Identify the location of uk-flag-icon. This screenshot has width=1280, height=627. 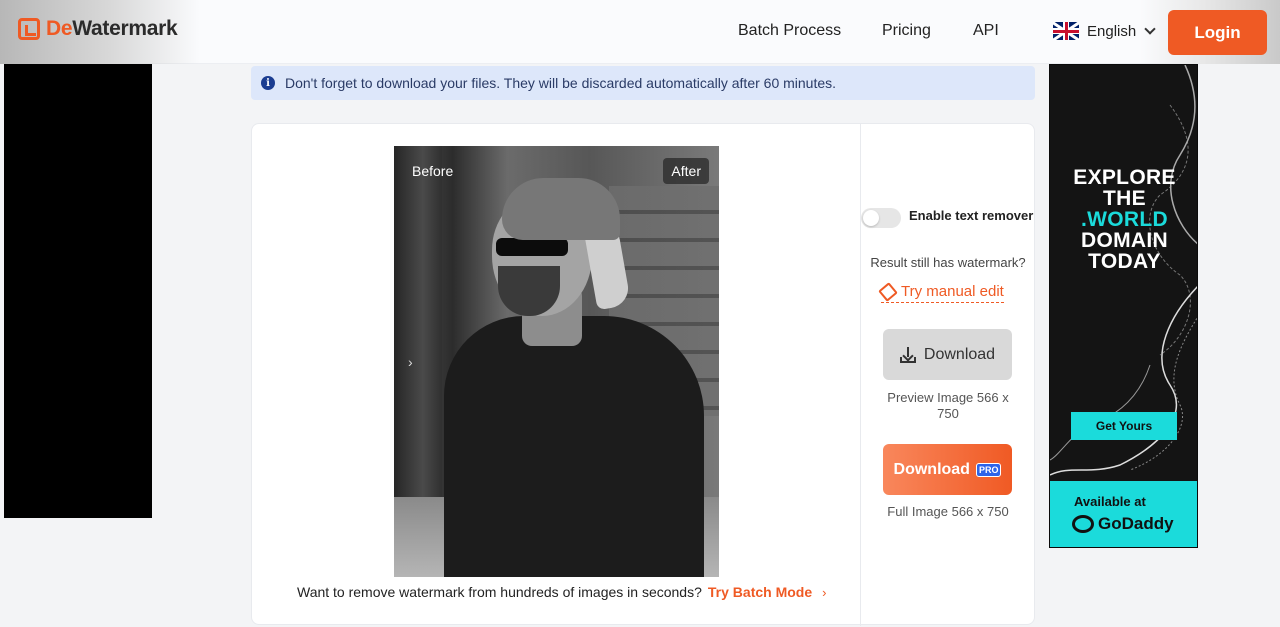
(1066, 31).